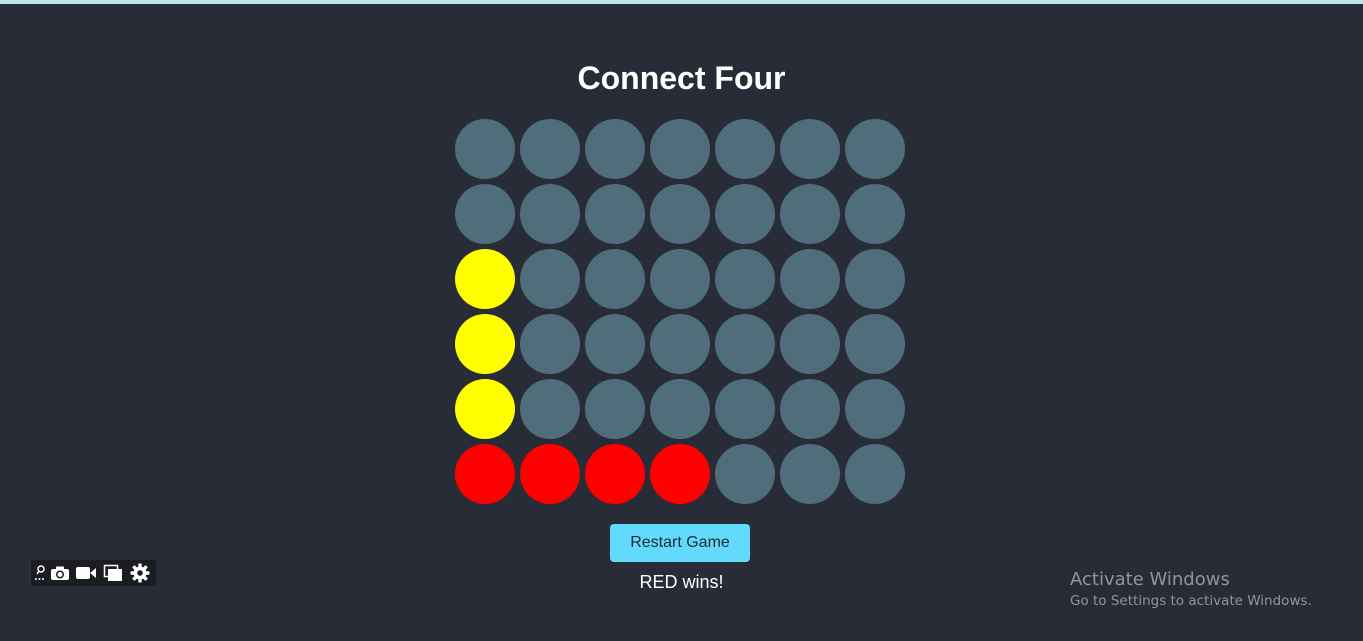  What do you see at coordinates (550, 344) in the screenshot?
I see `board-cell-r4-c2` at bounding box center [550, 344].